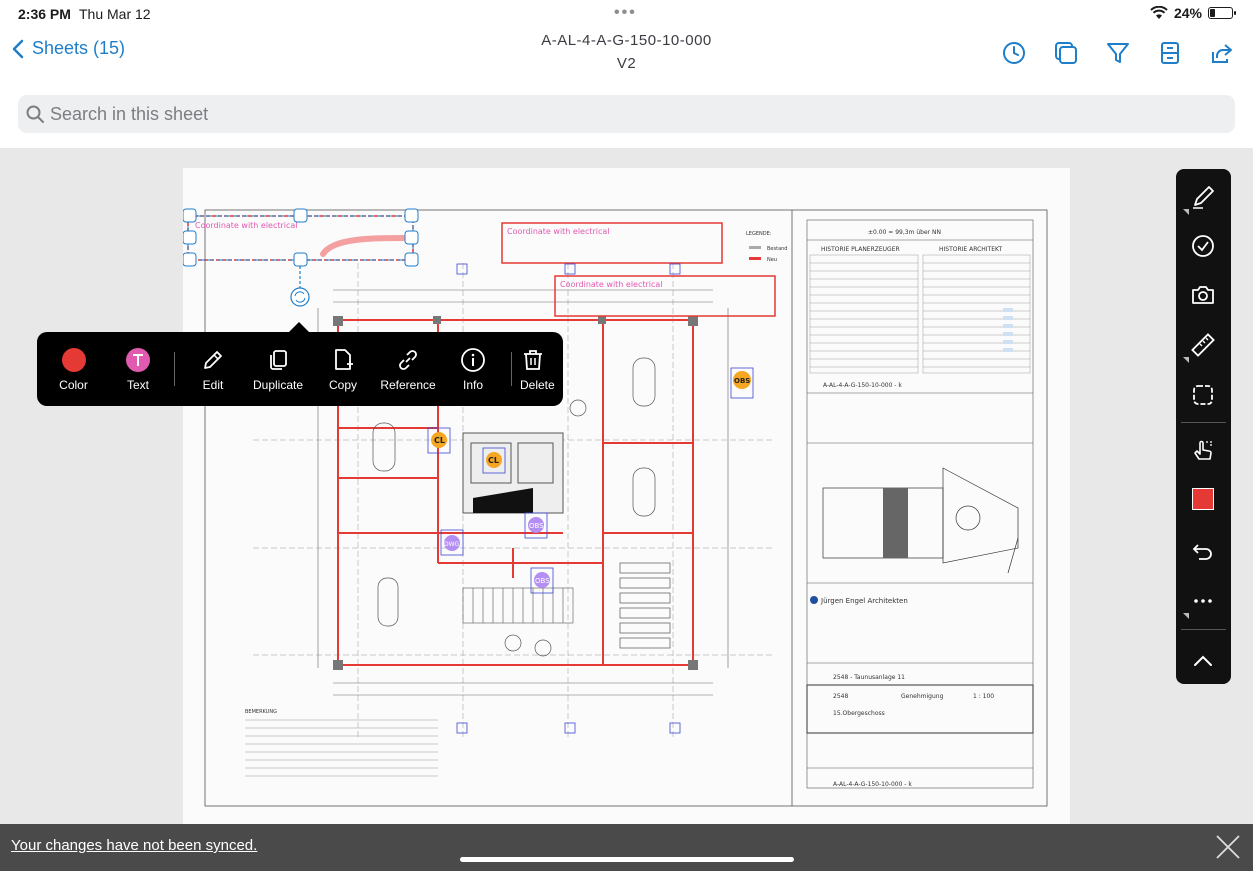 The height and width of the screenshot is (871, 1253). What do you see at coordinates (1203, 246) in the screenshot?
I see `checkmark-tool-icon` at bounding box center [1203, 246].